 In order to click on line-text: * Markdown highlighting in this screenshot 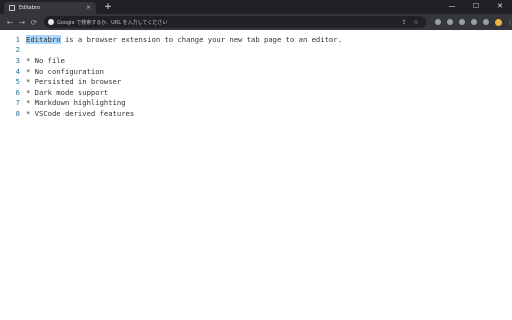, I will do `click(76, 102)`.